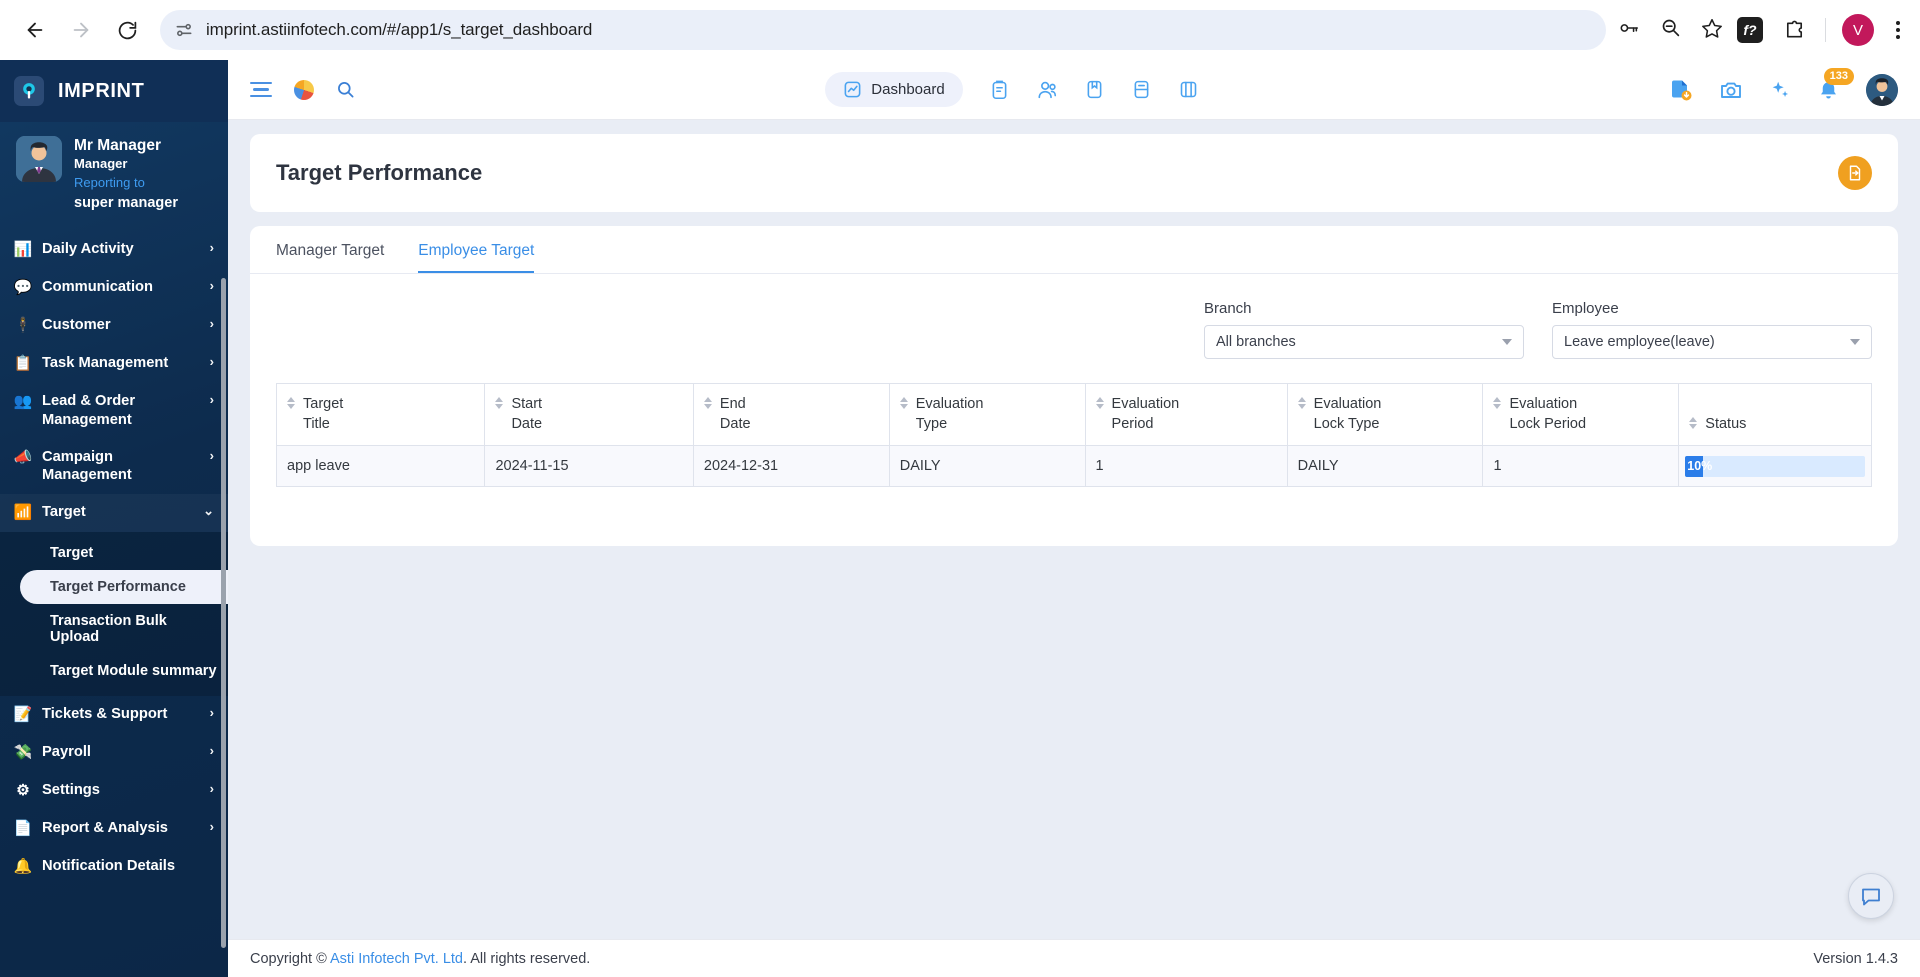  What do you see at coordinates (126, 203) in the screenshot?
I see `reporting-to-name: super manager` at bounding box center [126, 203].